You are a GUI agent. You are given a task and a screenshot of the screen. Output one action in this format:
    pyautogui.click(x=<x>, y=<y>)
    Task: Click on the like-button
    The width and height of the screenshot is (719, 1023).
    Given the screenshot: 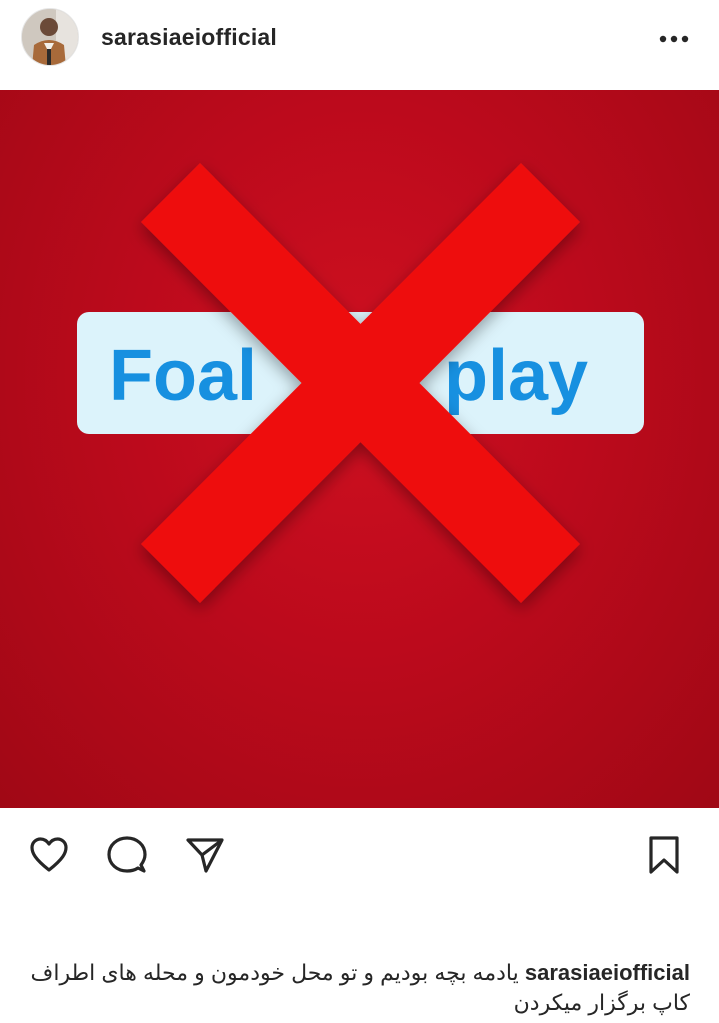 What is the action you would take?
    pyautogui.click(x=49, y=855)
    